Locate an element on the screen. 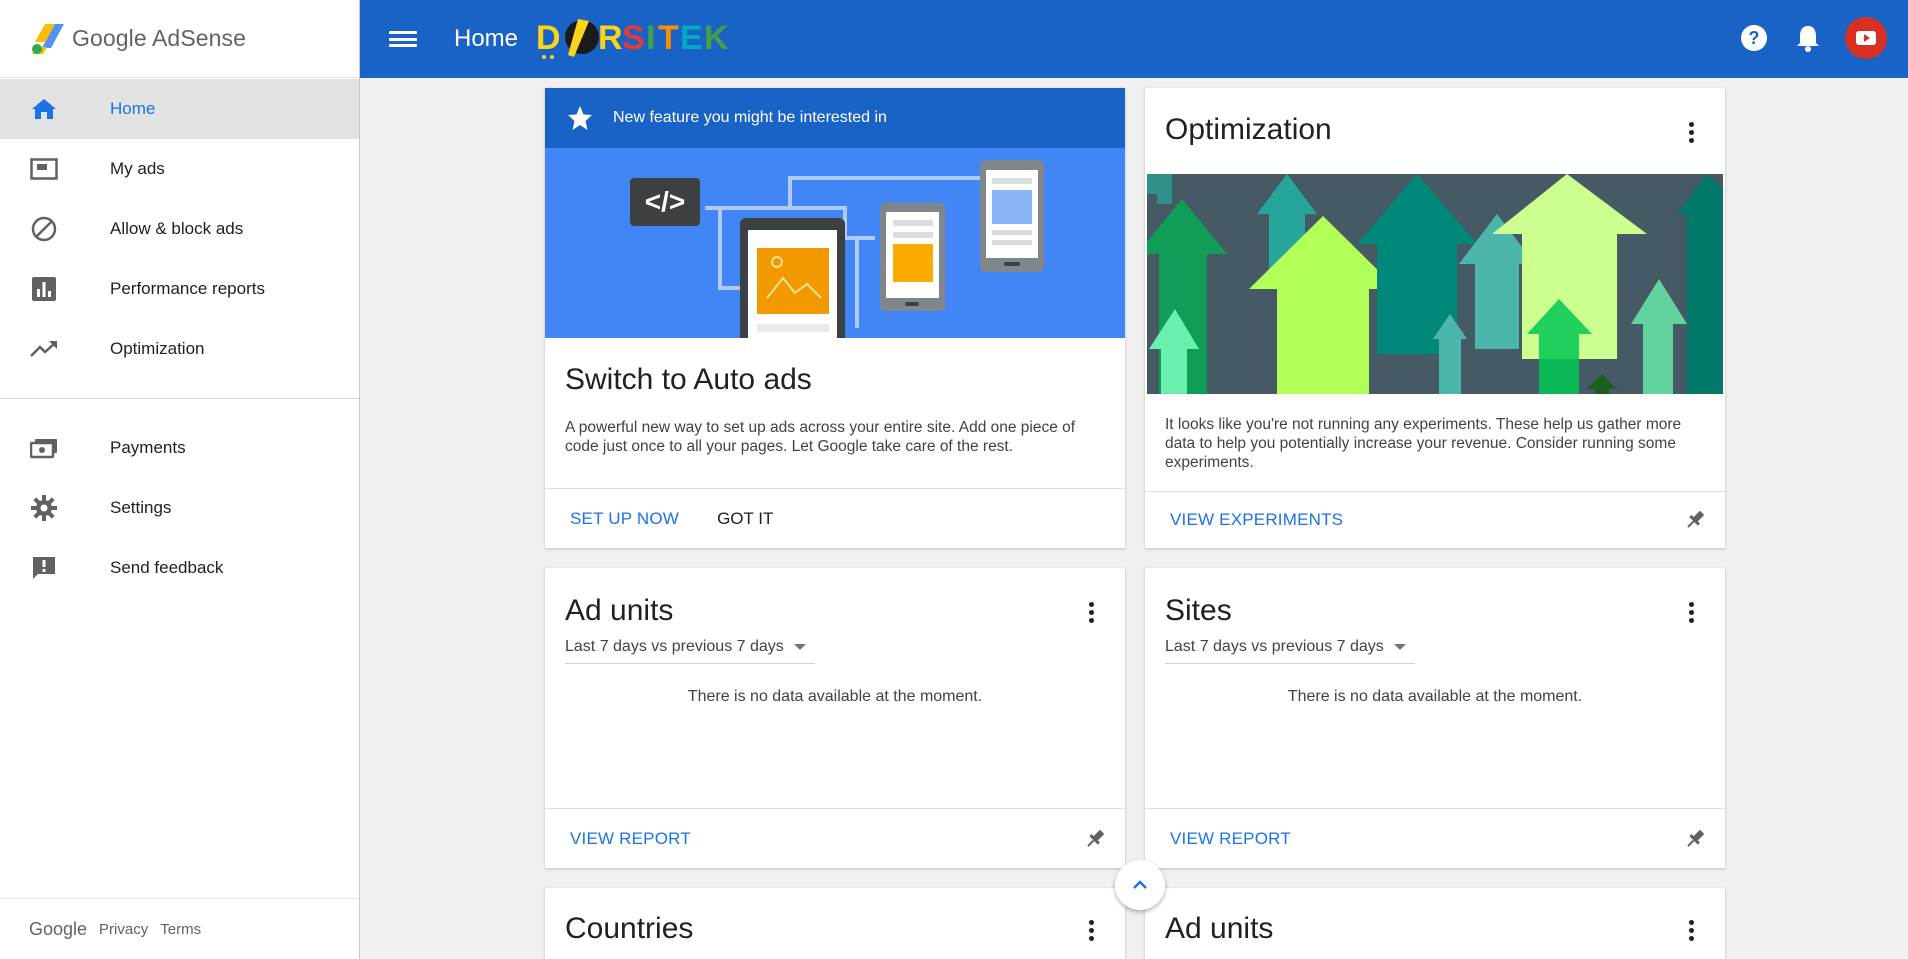 The height and width of the screenshot is (959, 1908). block-icon is located at coordinates (44, 229).